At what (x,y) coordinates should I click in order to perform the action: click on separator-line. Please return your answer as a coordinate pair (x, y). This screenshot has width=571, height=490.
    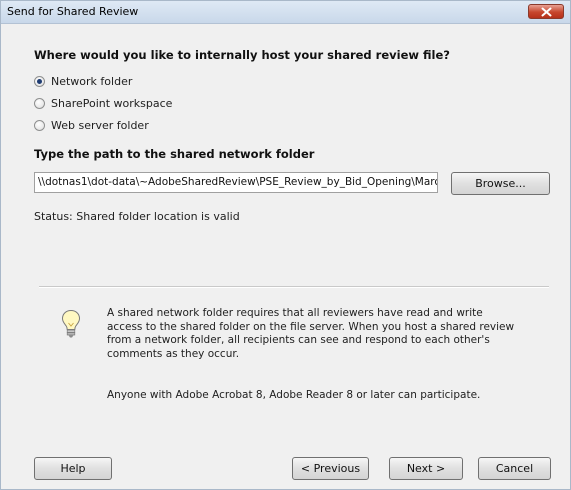
    Looking at the image, I should click on (294, 287).